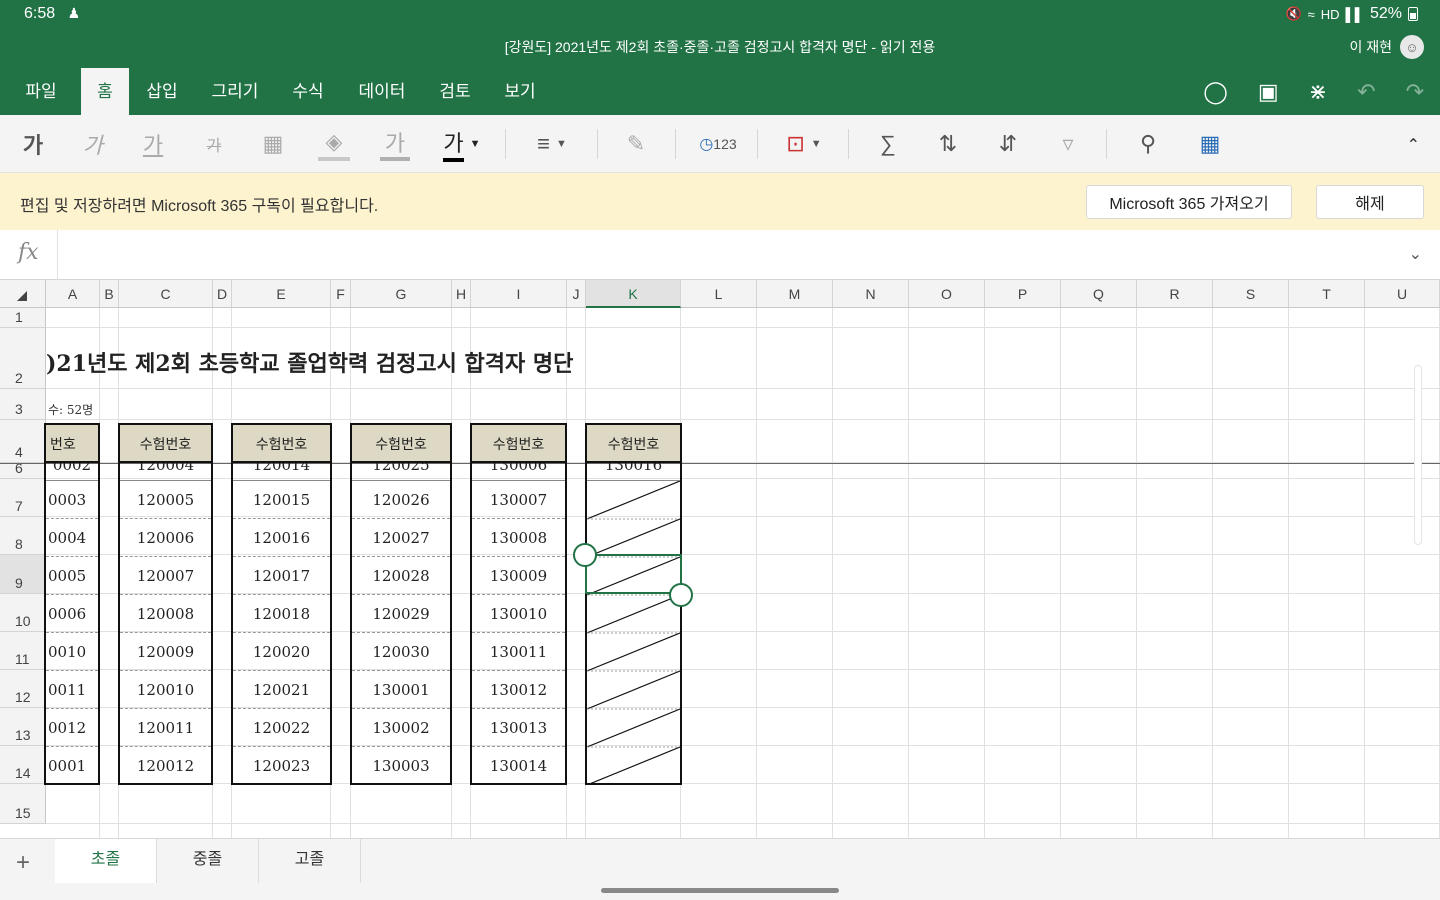  I want to click on partial-row-cell: 120004, so click(165, 472).